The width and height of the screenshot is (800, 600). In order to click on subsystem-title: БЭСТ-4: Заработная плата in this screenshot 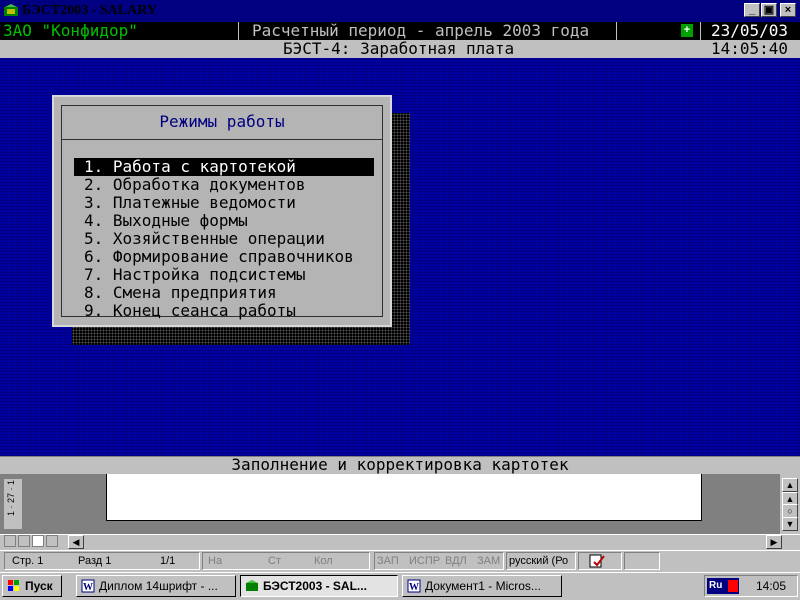, I will do `click(399, 48)`.